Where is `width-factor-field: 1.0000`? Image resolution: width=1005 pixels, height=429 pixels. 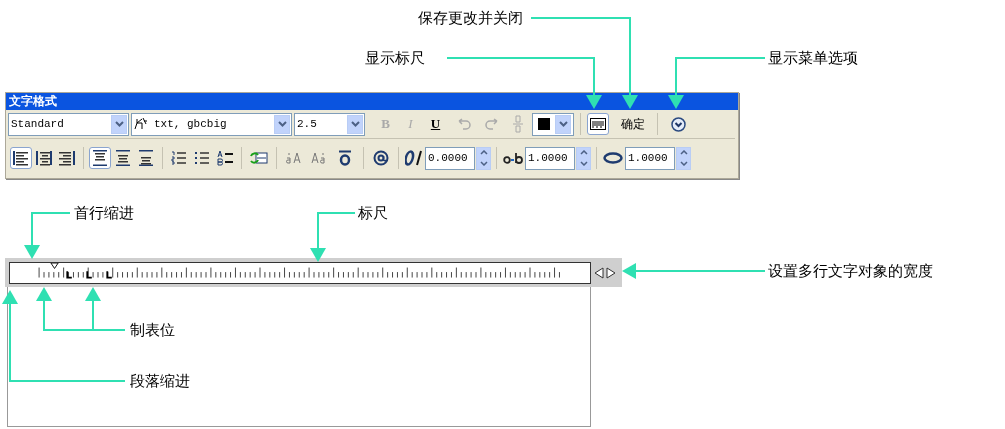
width-factor-field: 1.0000 is located at coordinates (650, 158).